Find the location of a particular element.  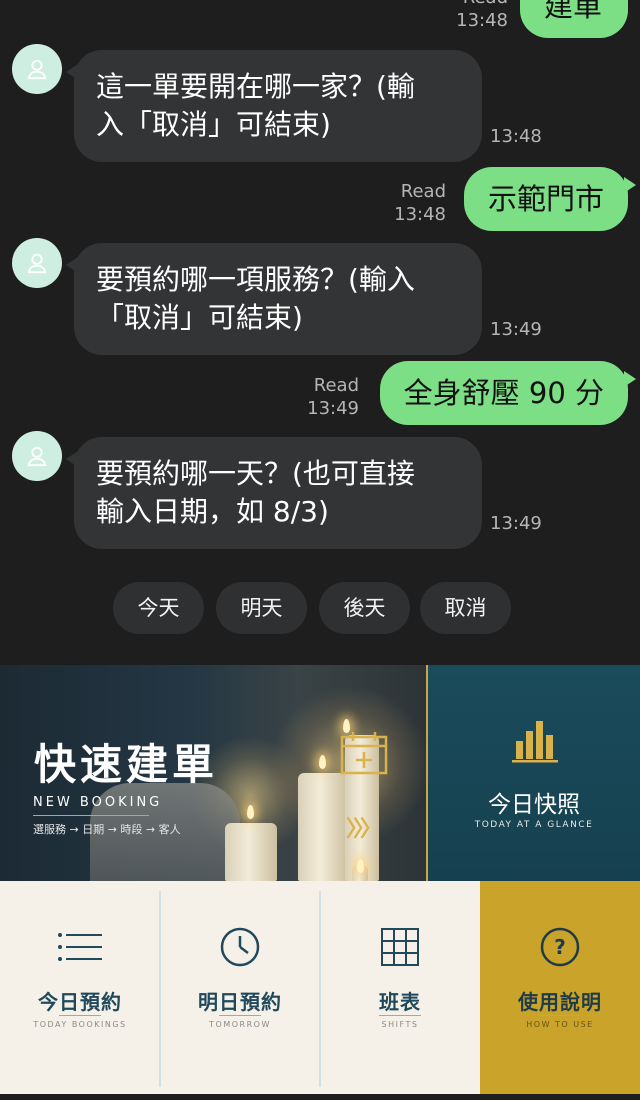

shifts-button: 班表 SHIFTS is located at coordinates (400, 990).